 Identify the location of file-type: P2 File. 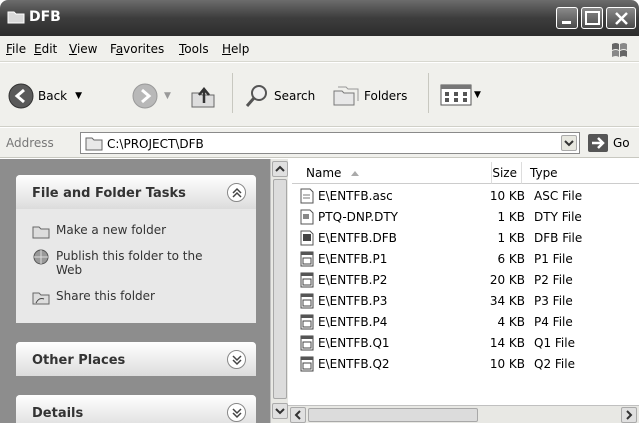
(553, 280).